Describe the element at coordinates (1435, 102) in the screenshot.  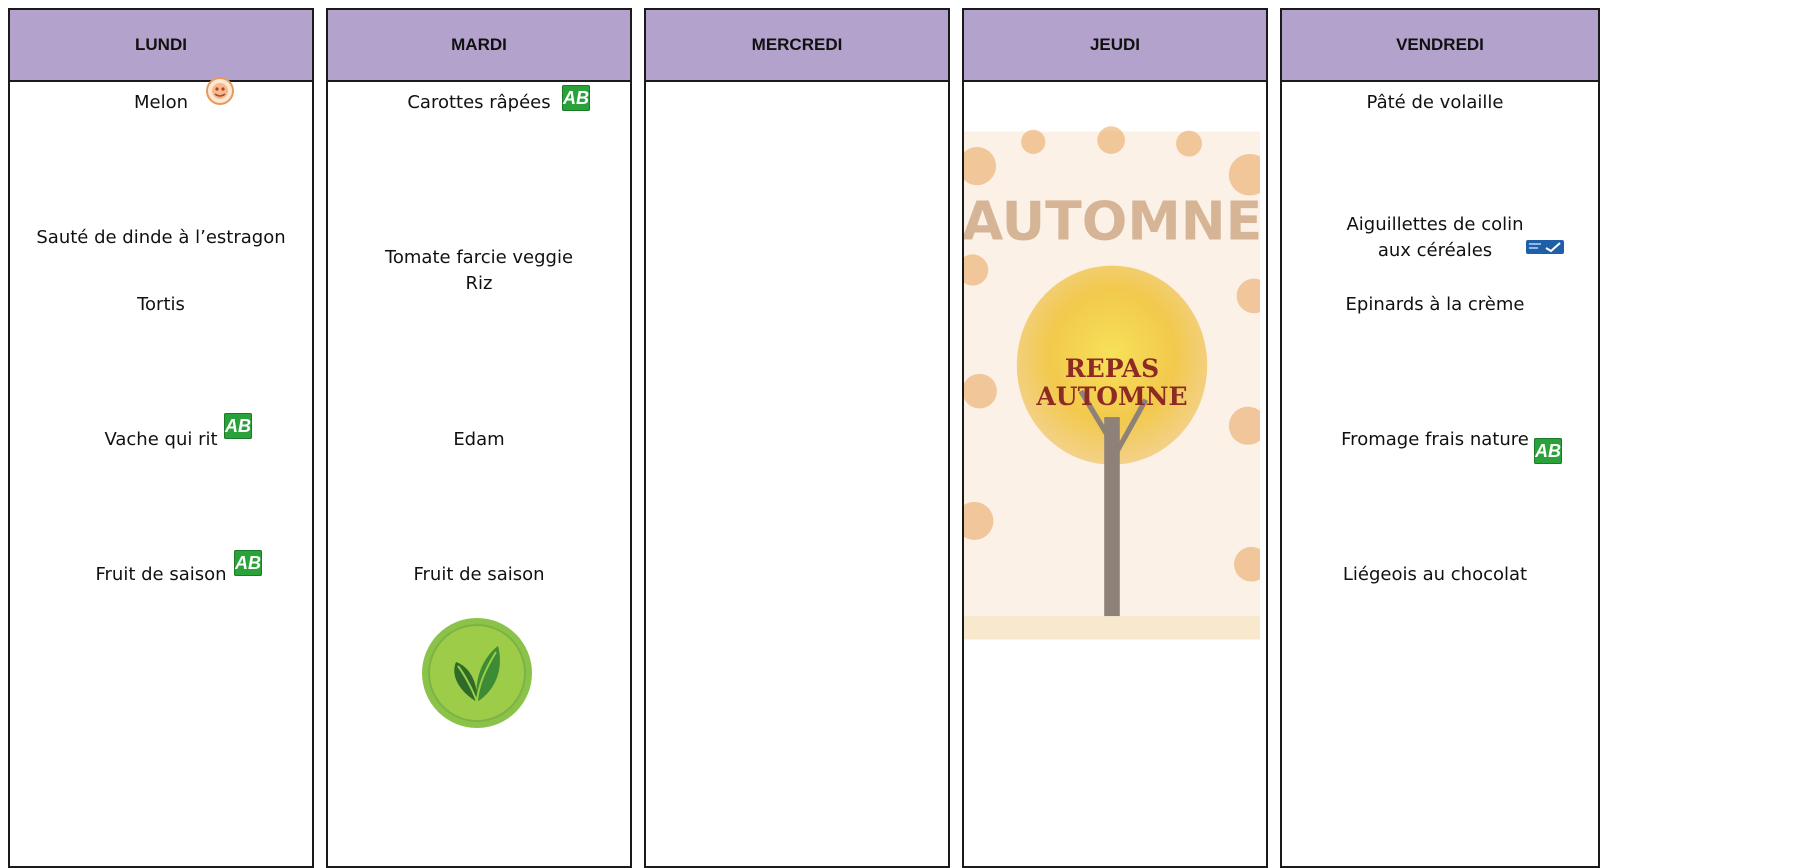
I see `menu-item-starter: Pâté de volaille` at that location.